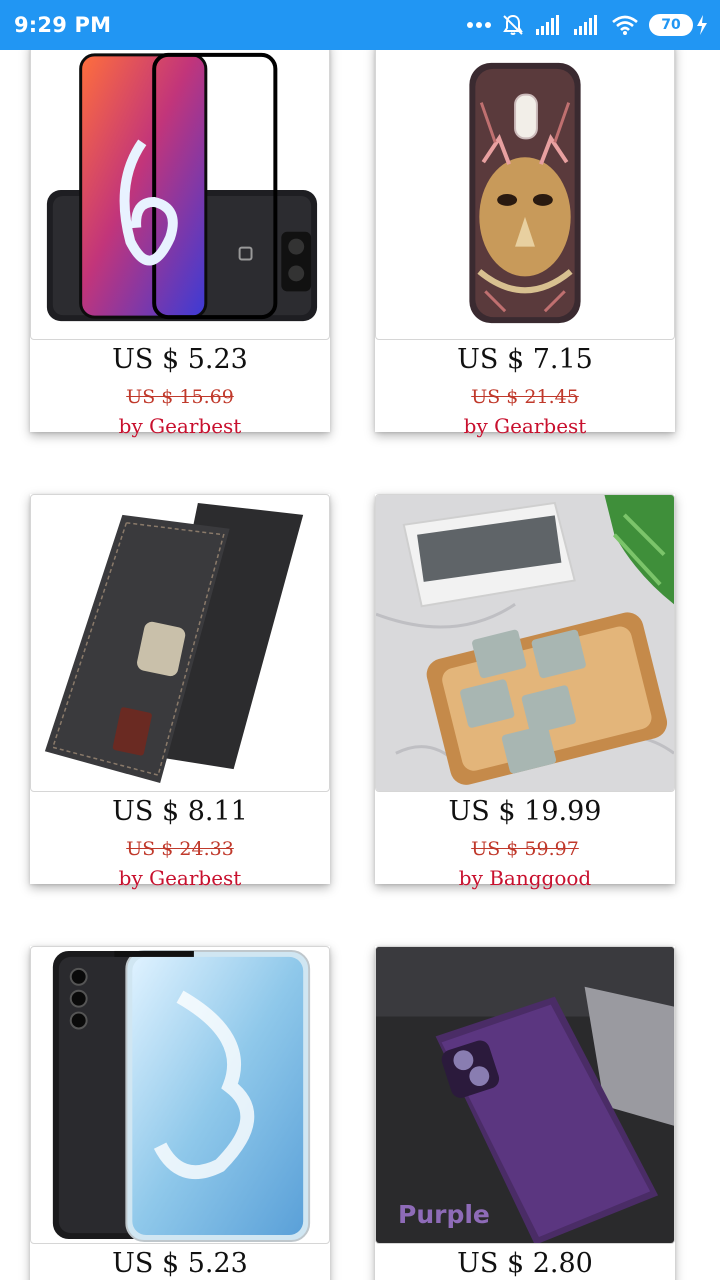 The width and height of the screenshot is (720, 1280). I want to click on status-bar: 9:29 PM 70, so click(360, 25).